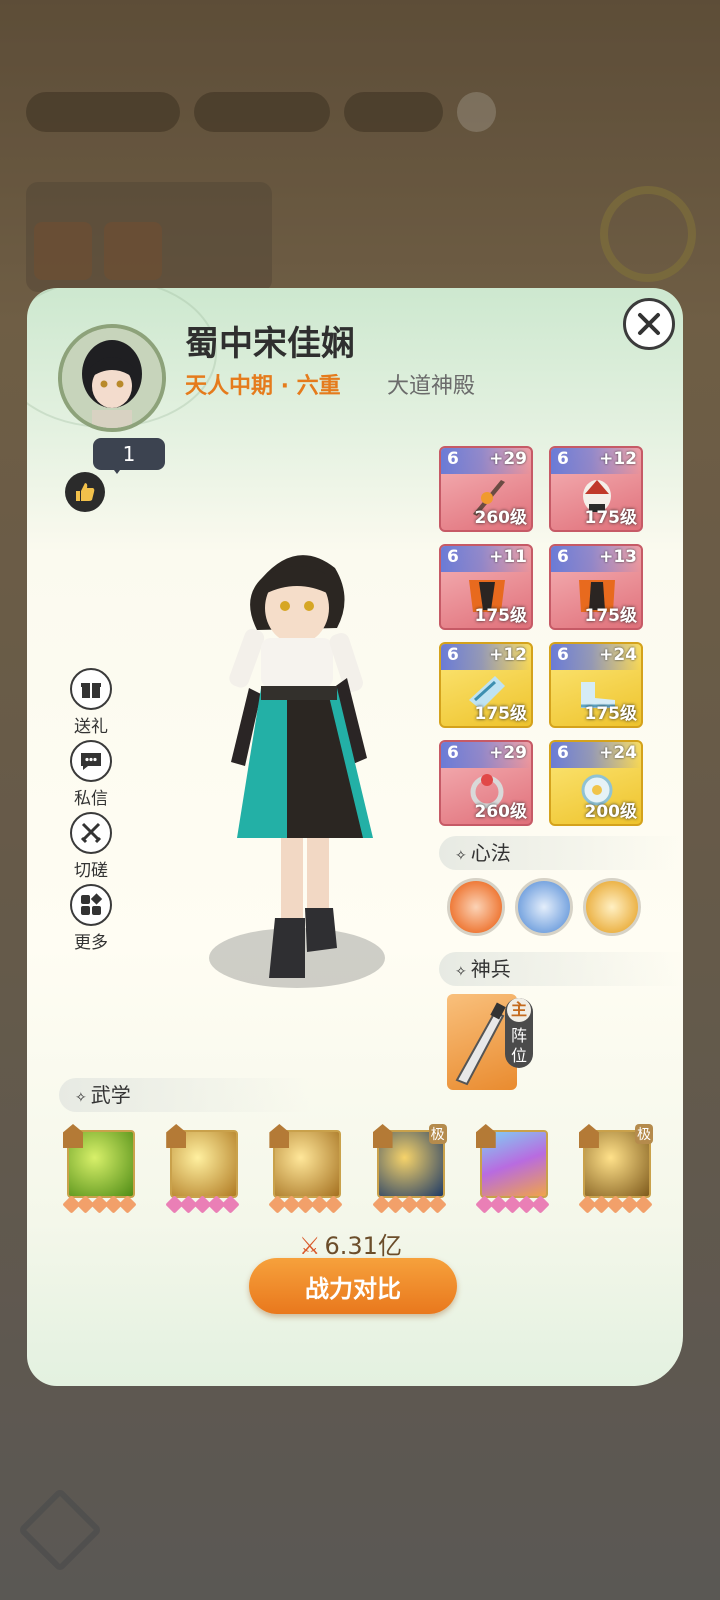 The width and height of the screenshot is (720, 1600). I want to click on enhance-level: +13, so click(618, 557).